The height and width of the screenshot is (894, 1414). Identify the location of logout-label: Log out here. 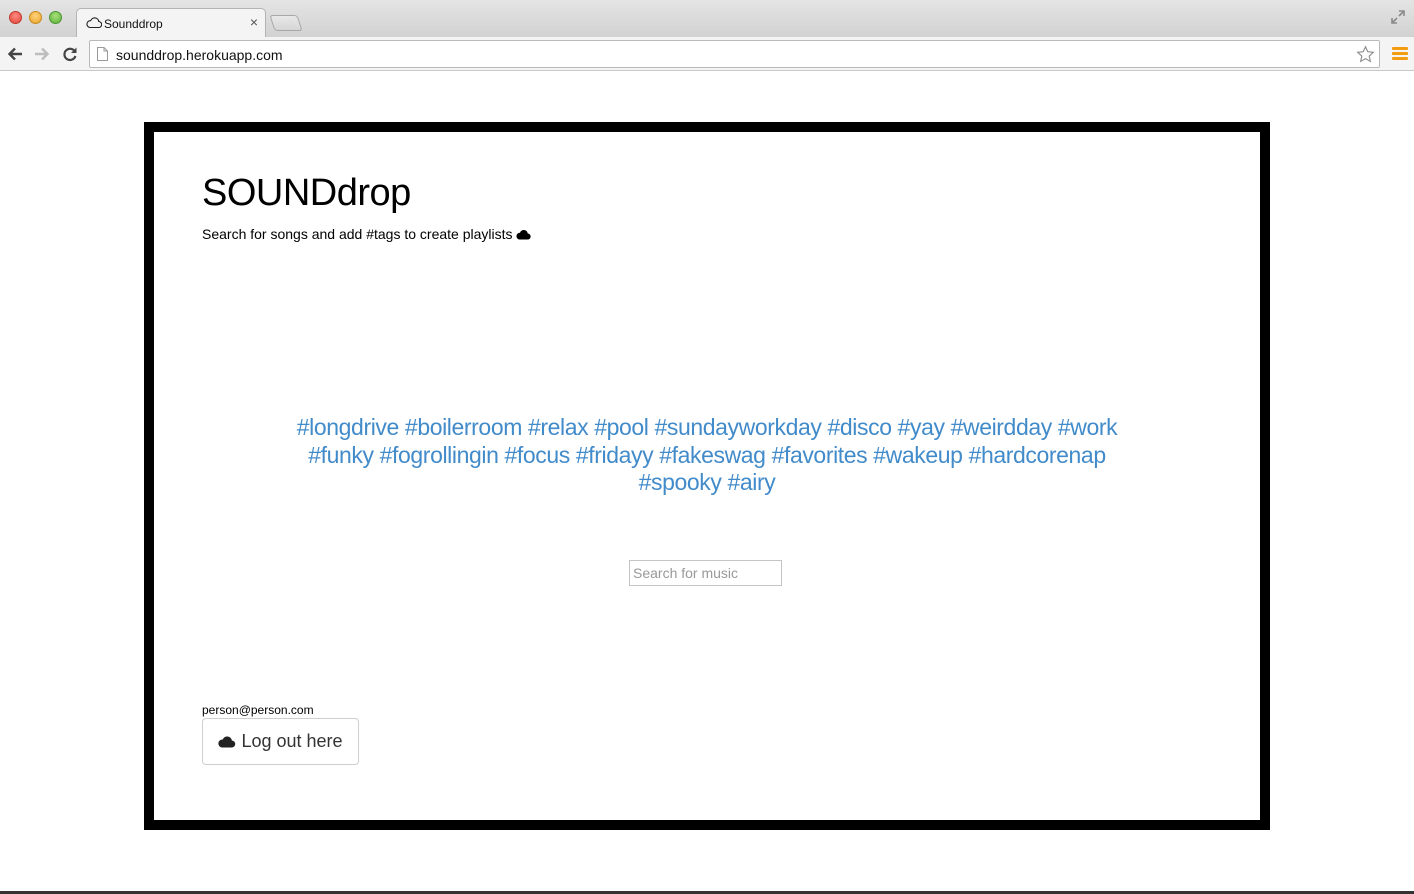
(292, 741).